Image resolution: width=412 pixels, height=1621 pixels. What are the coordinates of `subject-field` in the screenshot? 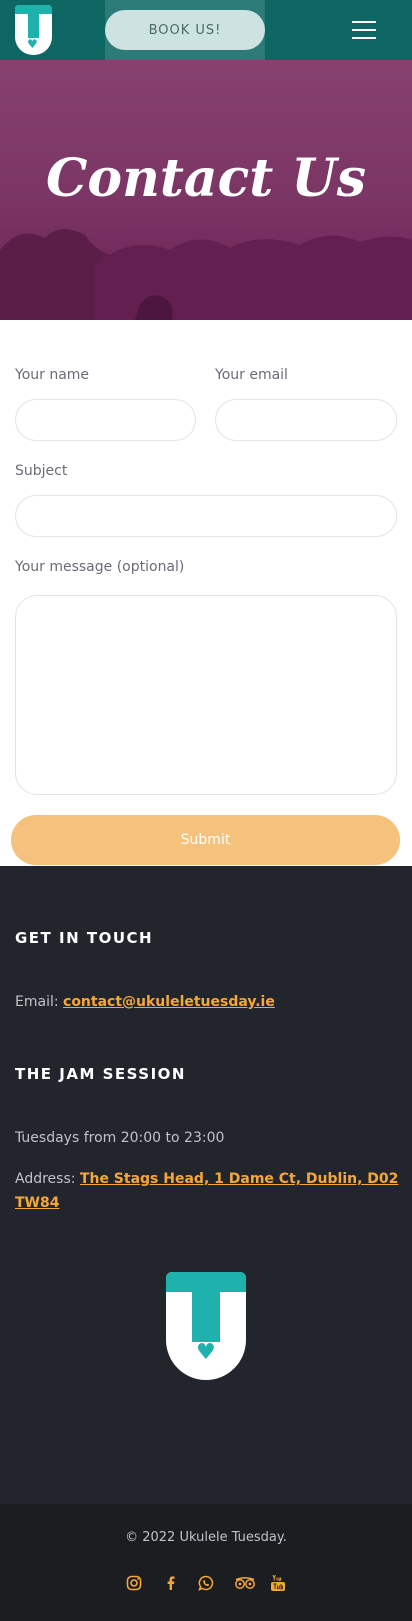 It's located at (206, 516).